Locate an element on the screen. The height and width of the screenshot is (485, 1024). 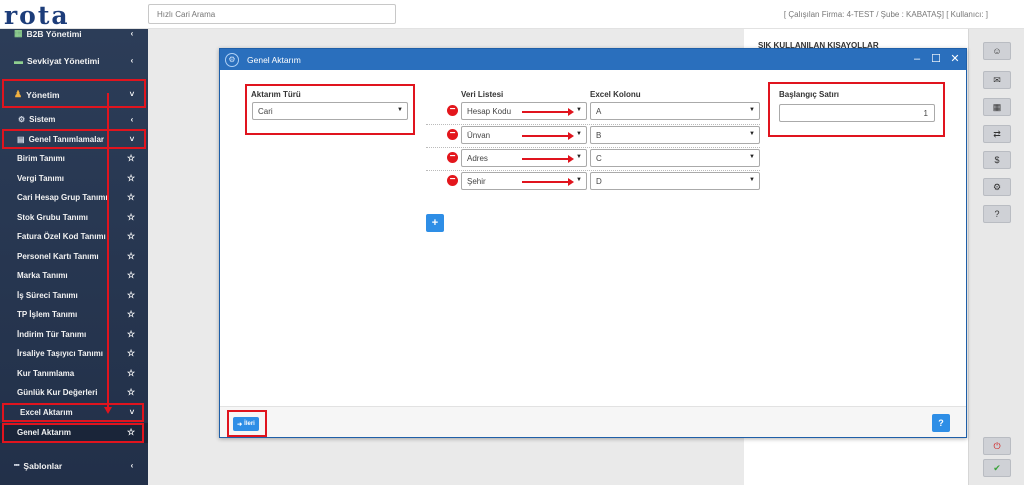
mapping-row: − Ünvan ▼ B ▼ is located at coordinates (593, 134).